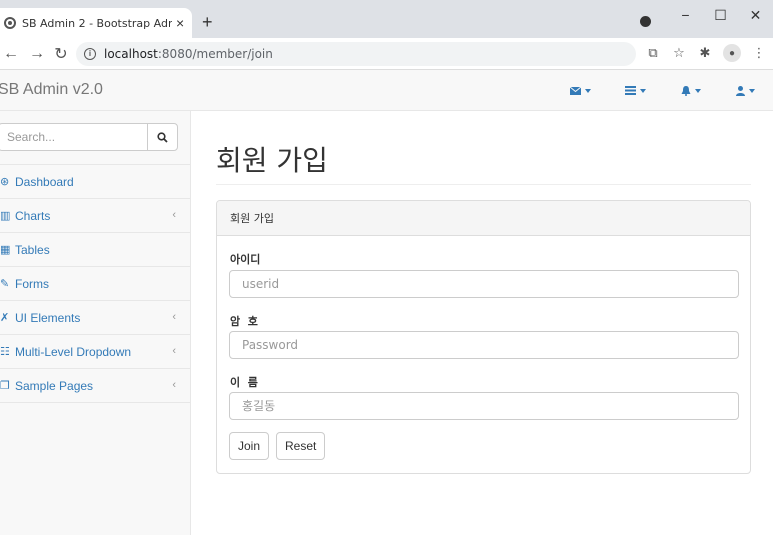  I want to click on edit-icon: ✎, so click(5, 284).